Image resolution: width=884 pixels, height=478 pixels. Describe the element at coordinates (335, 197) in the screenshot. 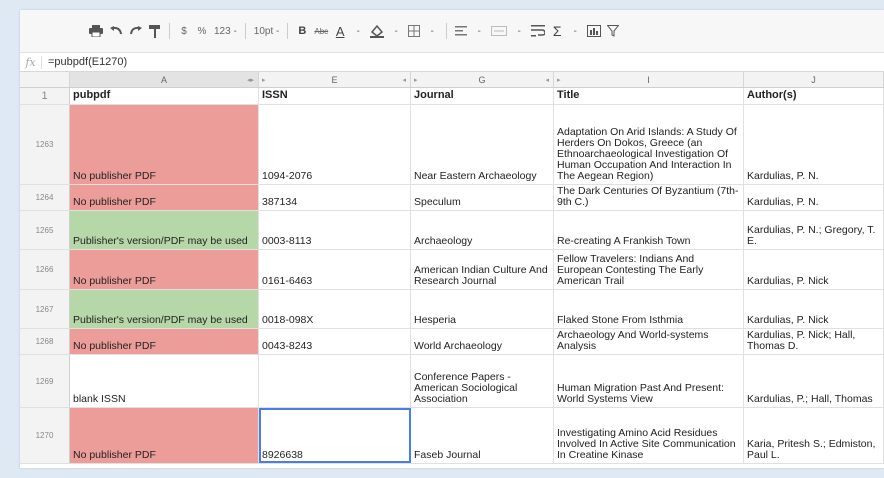

I see `cell-issn: 387134` at that location.